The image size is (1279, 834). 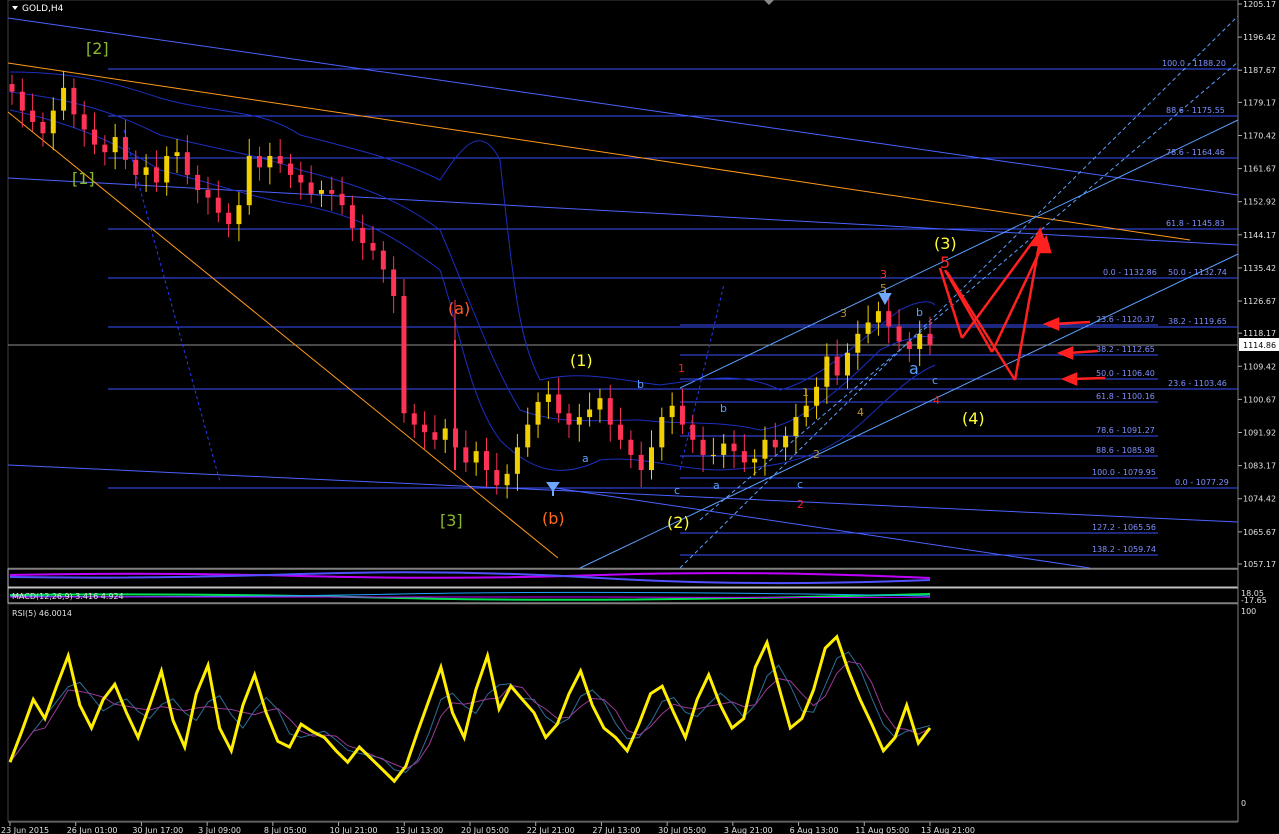 I want to click on price-tick-label: 1161.67, so click(x=1259, y=169).